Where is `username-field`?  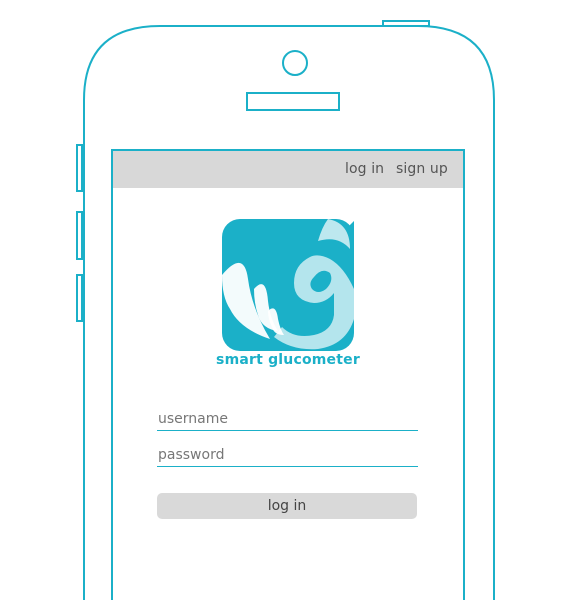 username-field is located at coordinates (287, 419).